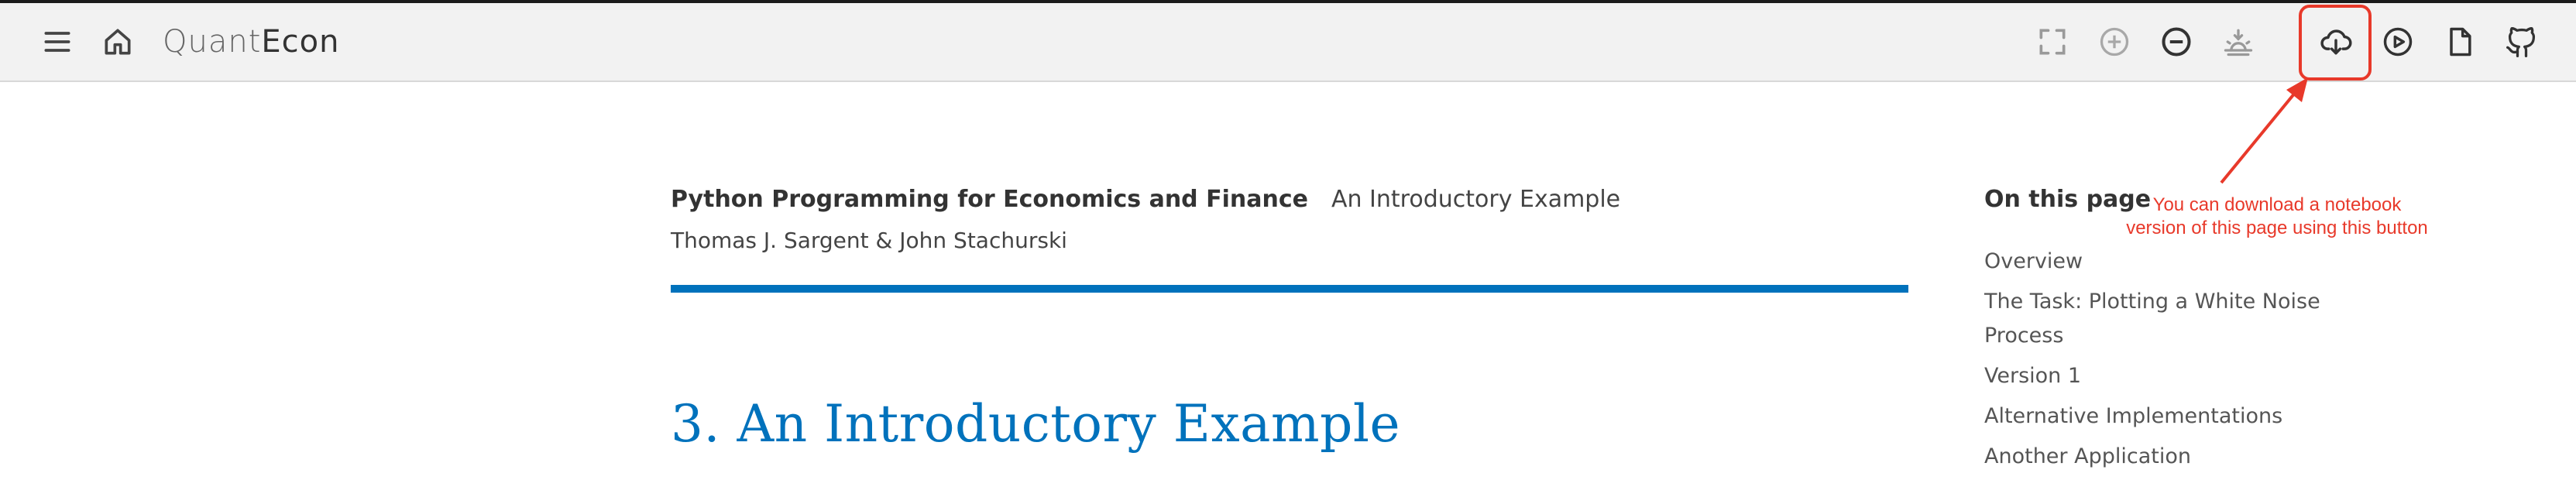 The image size is (2576, 480). Describe the element at coordinates (118, 42) in the screenshot. I see `home-icon` at that location.